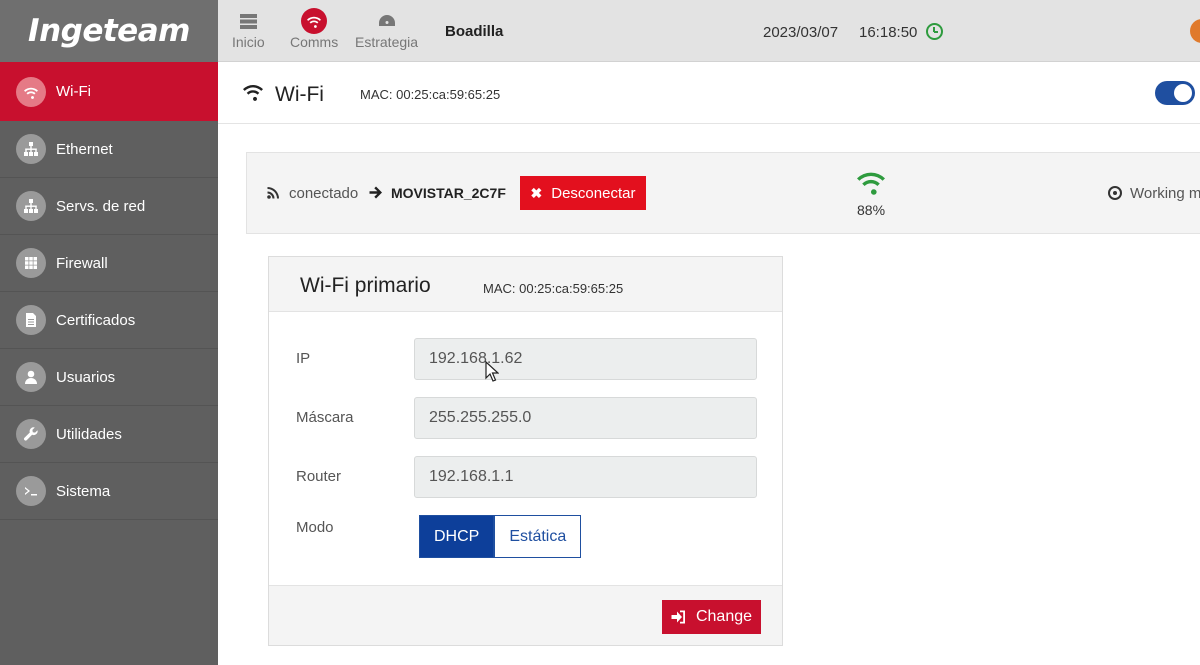  What do you see at coordinates (525, 615) in the screenshot?
I see `card-footer: Change` at bounding box center [525, 615].